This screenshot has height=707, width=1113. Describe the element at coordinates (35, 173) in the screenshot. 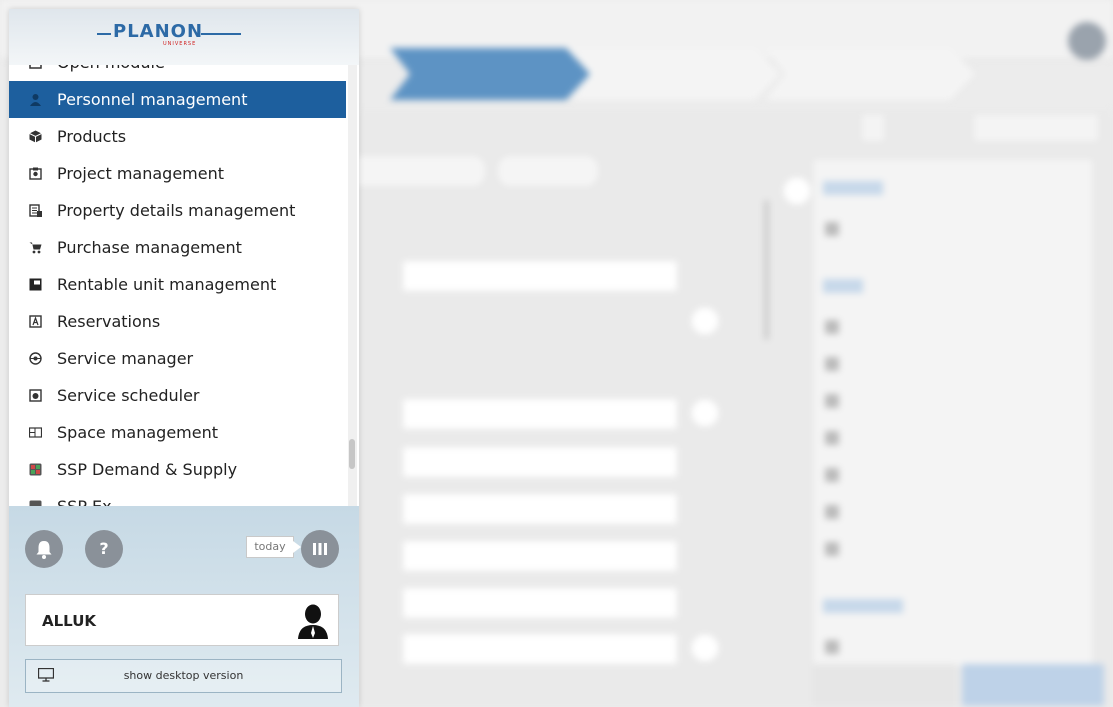

I see `project-icon` at that location.